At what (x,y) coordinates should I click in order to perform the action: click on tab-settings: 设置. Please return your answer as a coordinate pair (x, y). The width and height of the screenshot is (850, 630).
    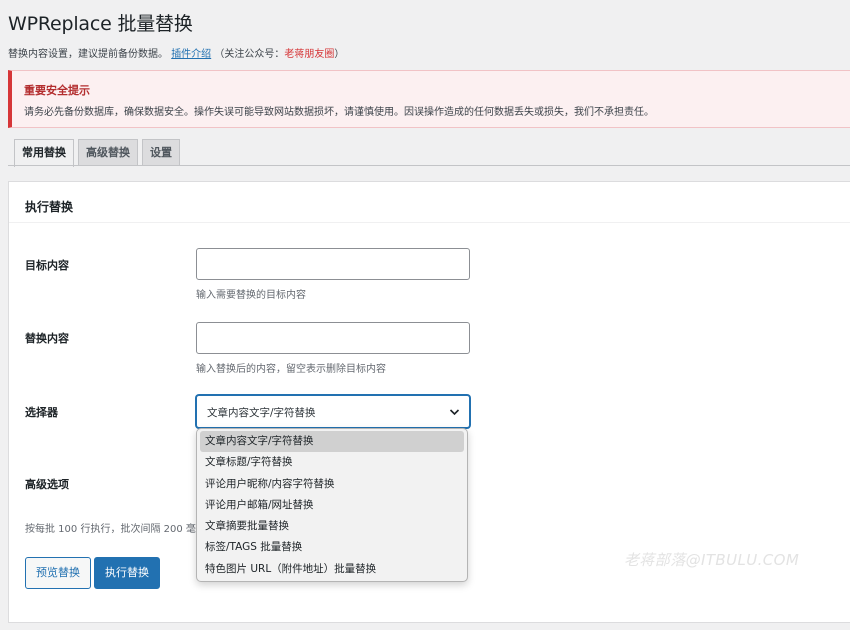
    Looking at the image, I should click on (161, 152).